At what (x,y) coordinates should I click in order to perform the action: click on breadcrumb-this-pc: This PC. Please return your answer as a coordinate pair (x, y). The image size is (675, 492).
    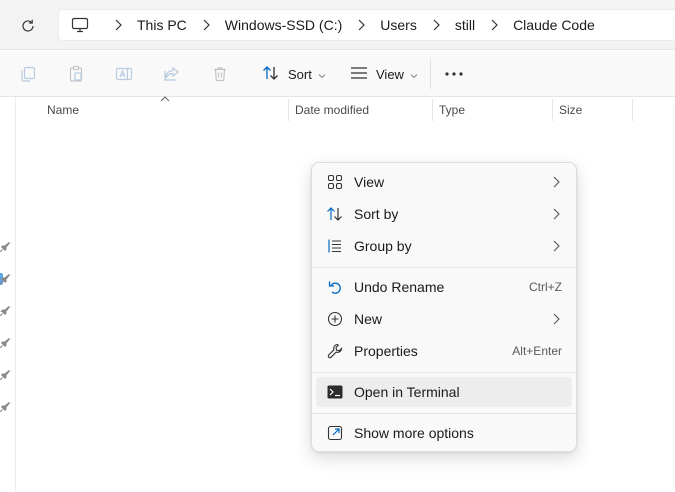
    Looking at the image, I should click on (162, 25).